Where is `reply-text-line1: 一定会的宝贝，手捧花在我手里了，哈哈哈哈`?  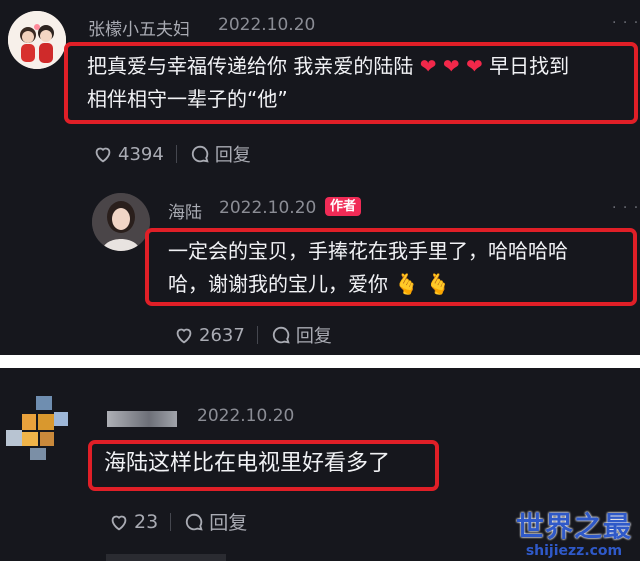 reply-text-line1: 一定会的宝贝，手捧花在我手里了，哈哈哈哈 is located at coordinates (368, 251).